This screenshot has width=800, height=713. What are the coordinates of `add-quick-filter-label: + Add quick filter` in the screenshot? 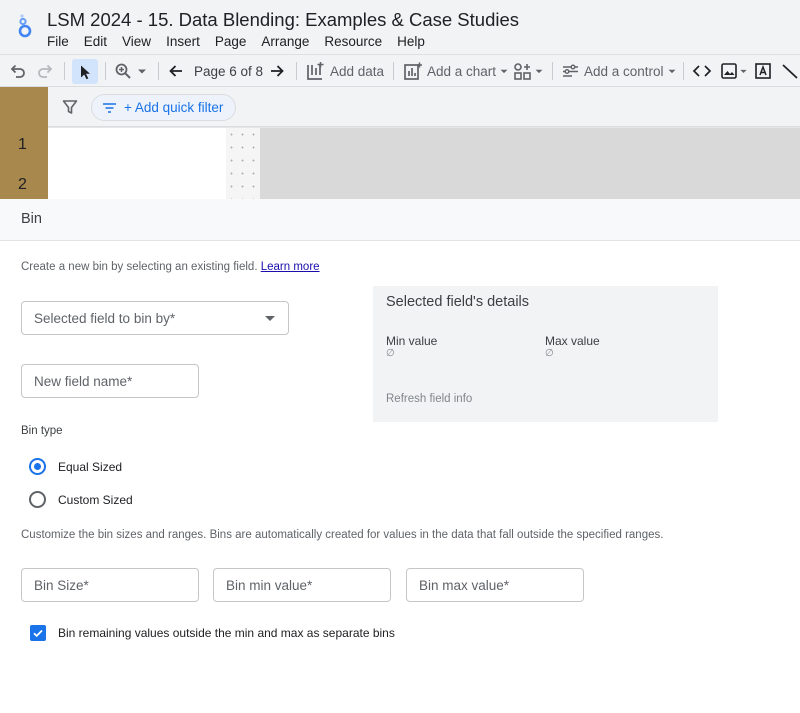 It's located at (174, 107).